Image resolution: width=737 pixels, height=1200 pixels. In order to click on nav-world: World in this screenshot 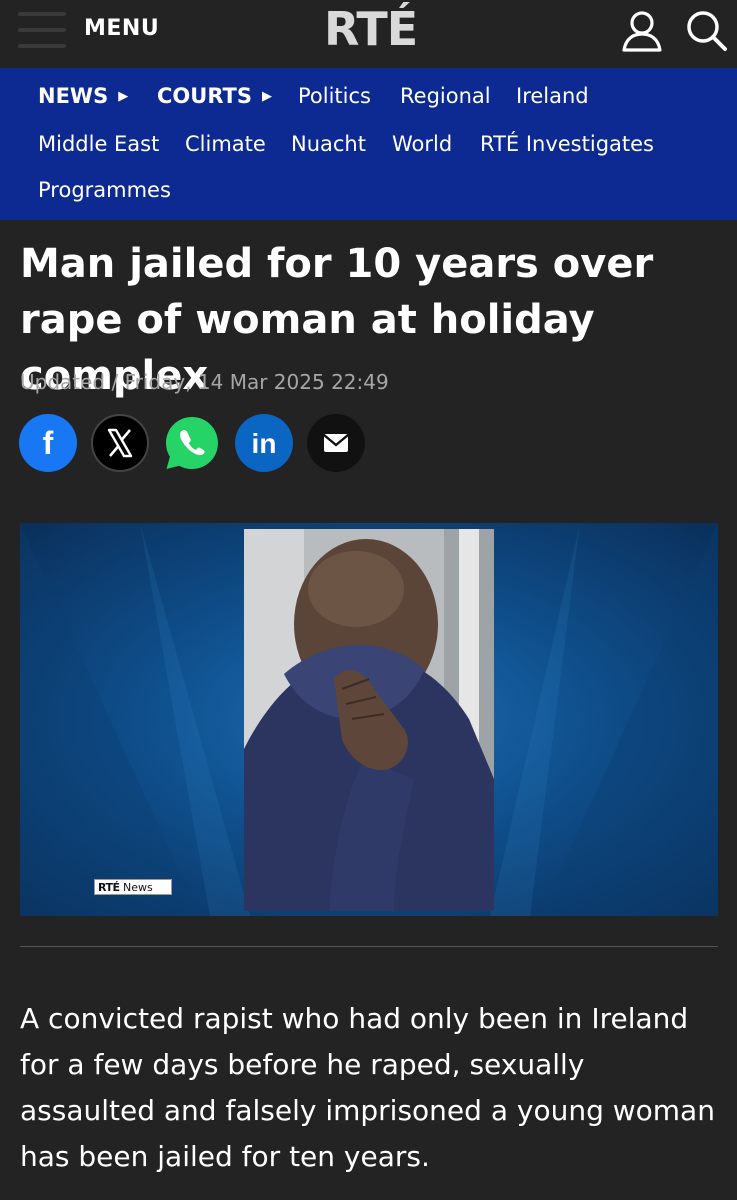, I will do `click(422, 144)`.